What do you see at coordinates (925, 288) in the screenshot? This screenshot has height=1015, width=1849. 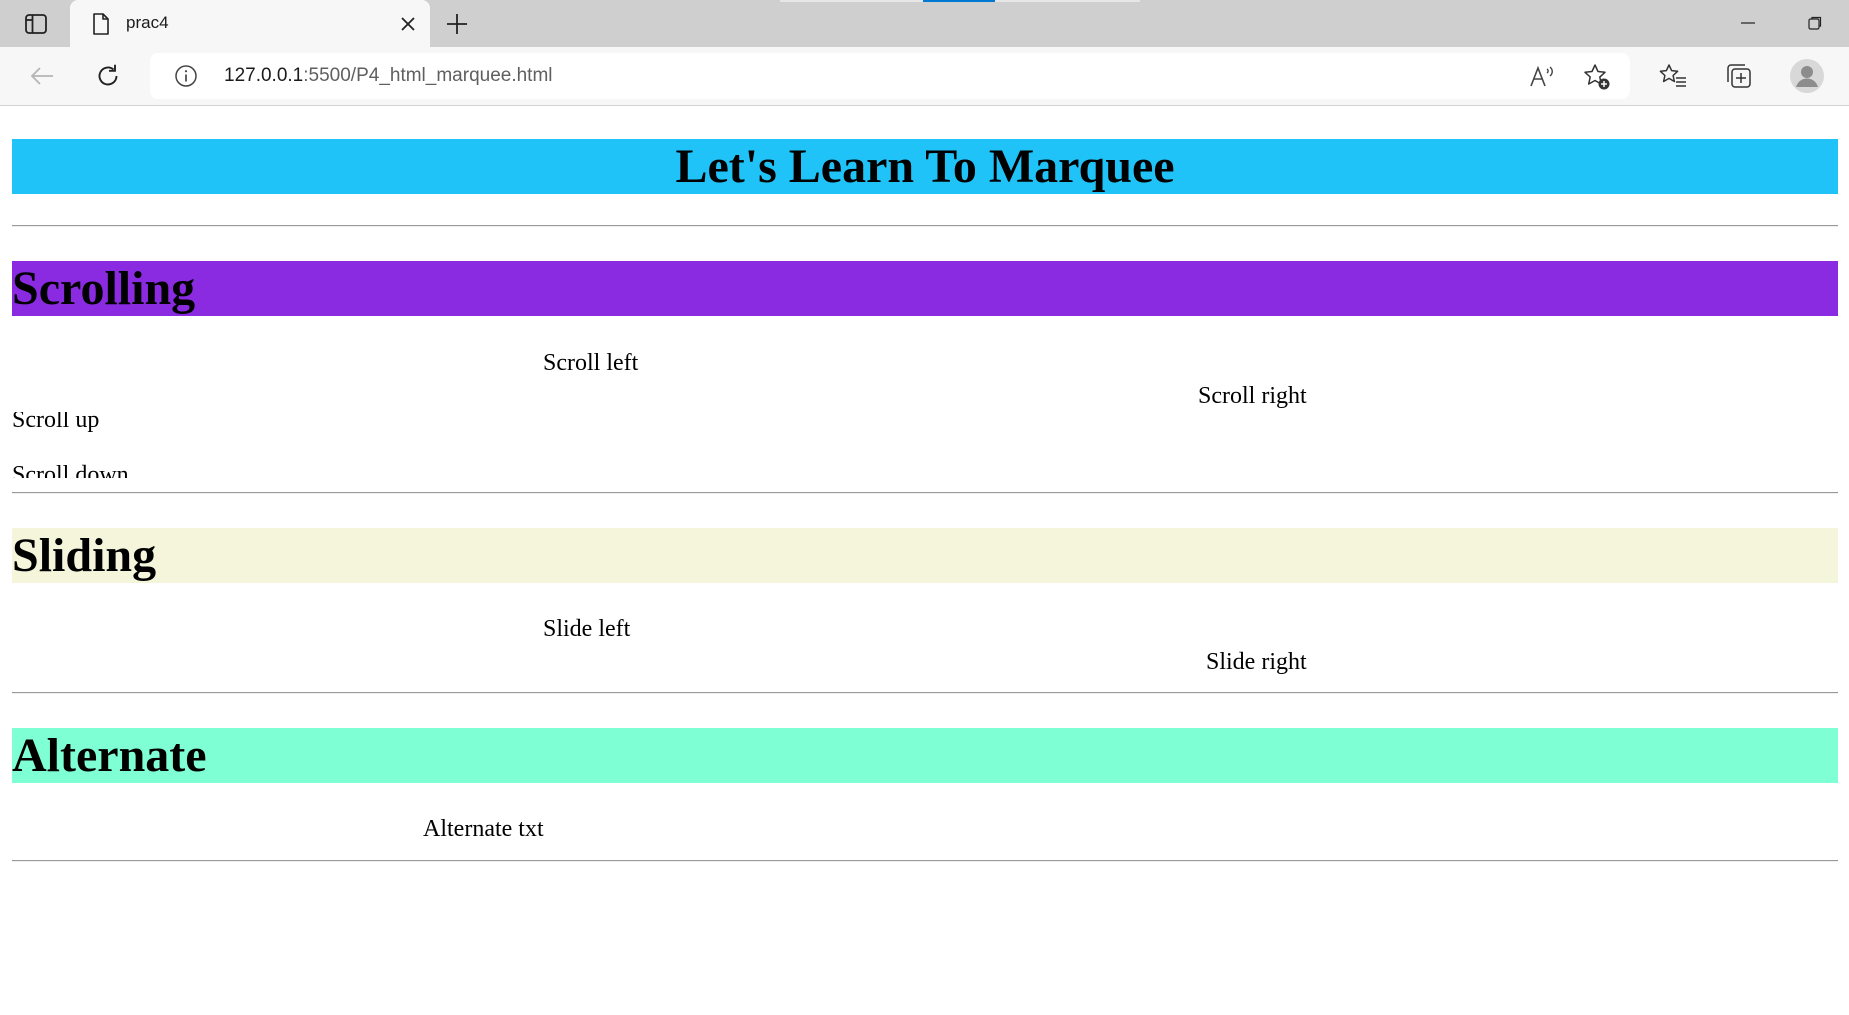 I see `section-heading-scrolling: Scrolling` at bounding box center [925, 288].